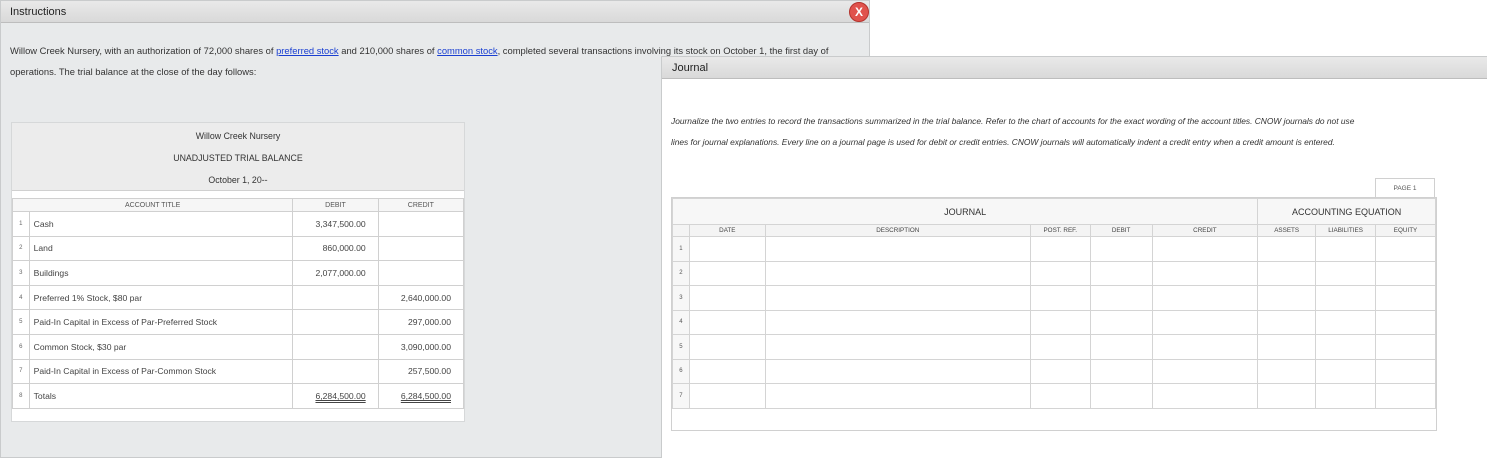 This screenshot has height=458, width=1487. What do you see at coordinates (421, 396) in the screenshot?
I see `credit-total: 6,284,500.00` at bounding box center [421, 396].